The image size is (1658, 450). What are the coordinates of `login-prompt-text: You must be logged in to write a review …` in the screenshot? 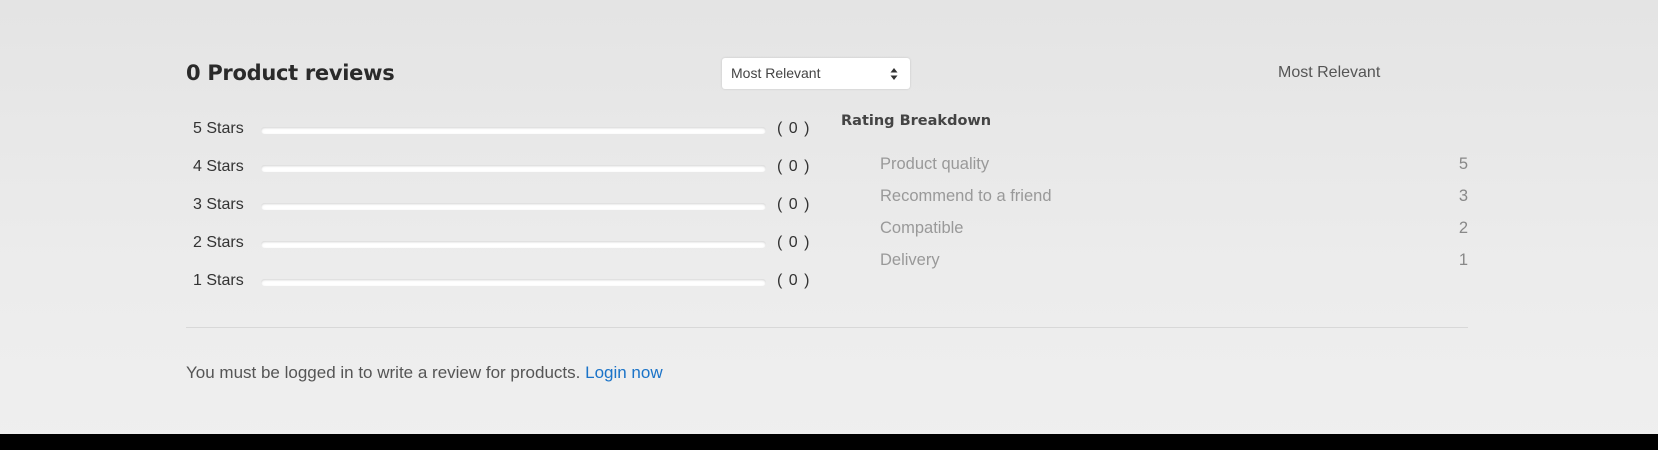 It's located at (383, 372).